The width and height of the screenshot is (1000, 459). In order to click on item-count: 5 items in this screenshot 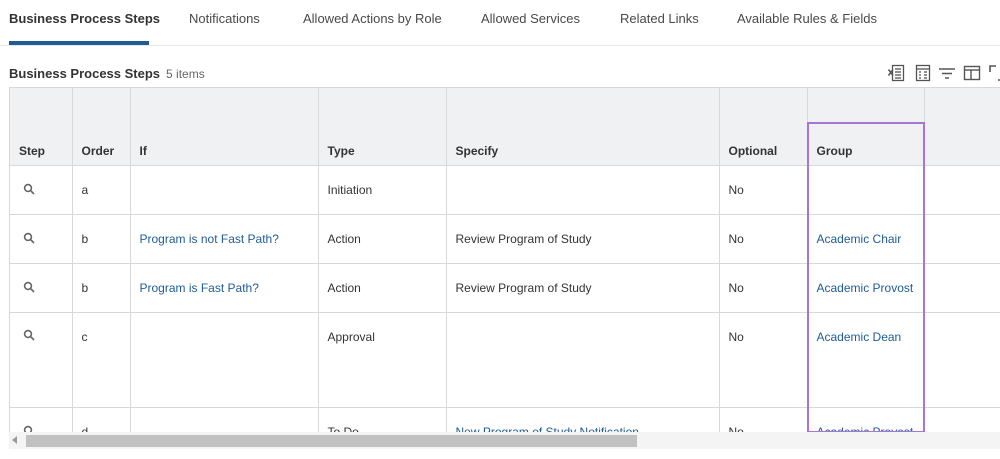, I will do `click(185, 74)`.